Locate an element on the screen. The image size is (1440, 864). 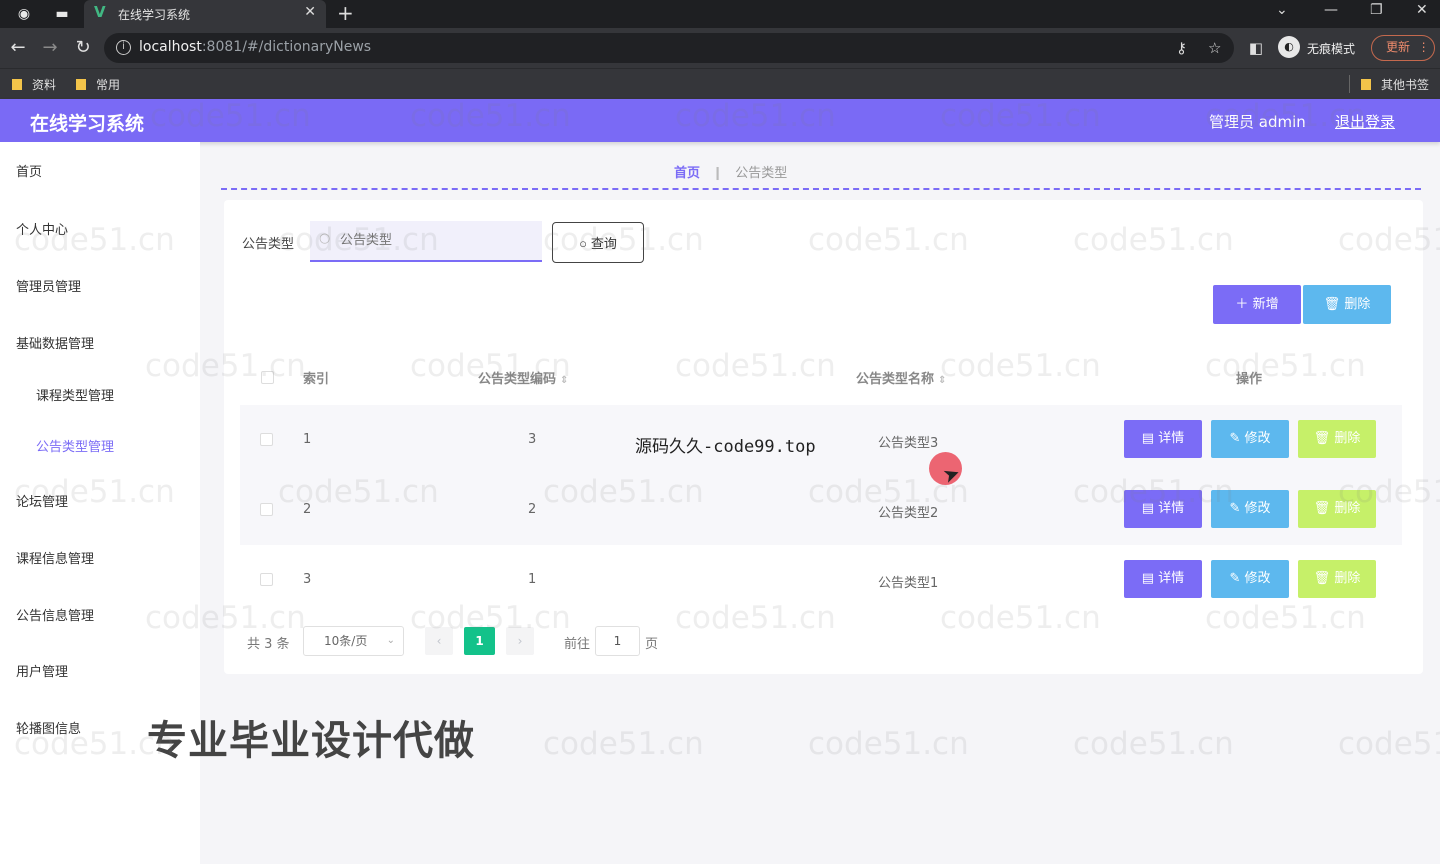
update-button: 更新 ⋮ is located at coordinates (1403, 48).